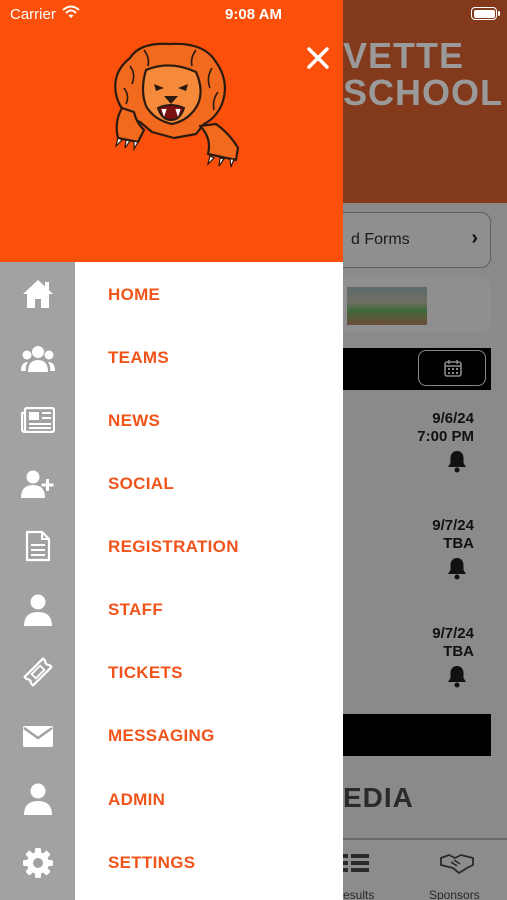 This screenshot has height=900, width=507. I want to click on forms-label: d Forms, so click(380, 239).